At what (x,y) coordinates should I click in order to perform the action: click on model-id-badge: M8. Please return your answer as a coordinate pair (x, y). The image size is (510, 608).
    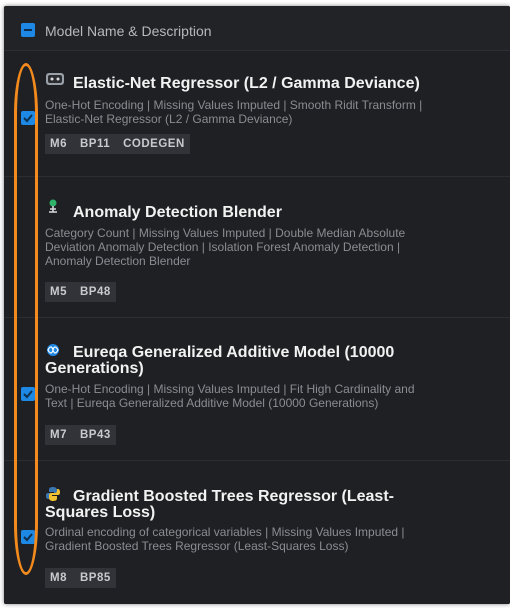
    Looking at the image, I should click on (58, 578).